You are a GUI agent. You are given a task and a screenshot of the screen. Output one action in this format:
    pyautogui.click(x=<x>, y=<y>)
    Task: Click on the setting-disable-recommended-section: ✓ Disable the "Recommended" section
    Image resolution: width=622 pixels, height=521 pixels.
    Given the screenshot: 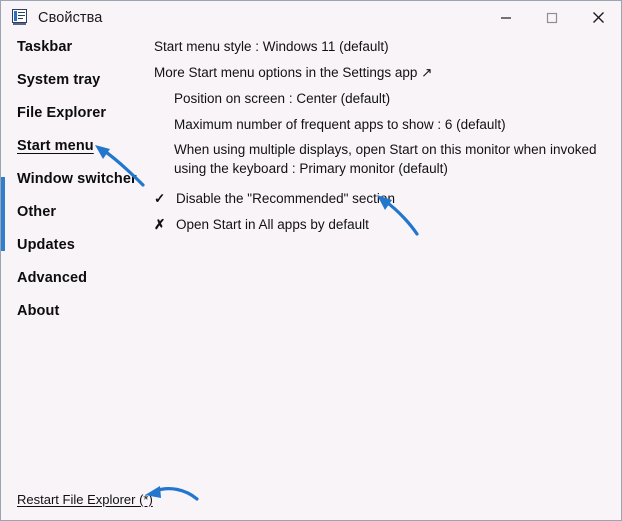 What is the action you would take?
    pyautogui.click(x=274, y=198)
    